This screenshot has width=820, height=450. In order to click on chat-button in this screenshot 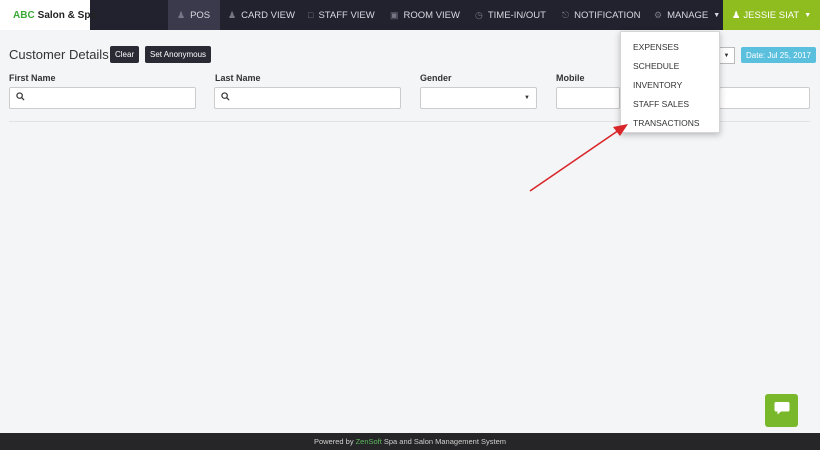, I will do `click(781, 410)`.